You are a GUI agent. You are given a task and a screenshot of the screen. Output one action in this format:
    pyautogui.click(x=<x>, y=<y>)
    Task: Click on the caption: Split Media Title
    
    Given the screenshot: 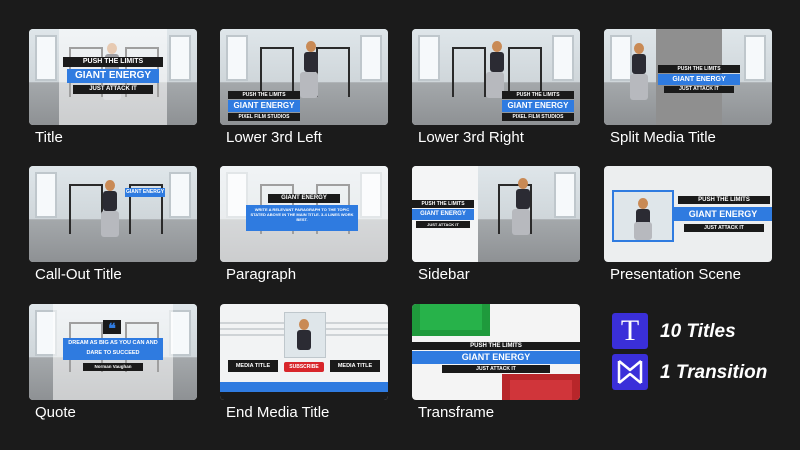 What is the action you would take?
    pyautogui.click(x=663, y=137)
    